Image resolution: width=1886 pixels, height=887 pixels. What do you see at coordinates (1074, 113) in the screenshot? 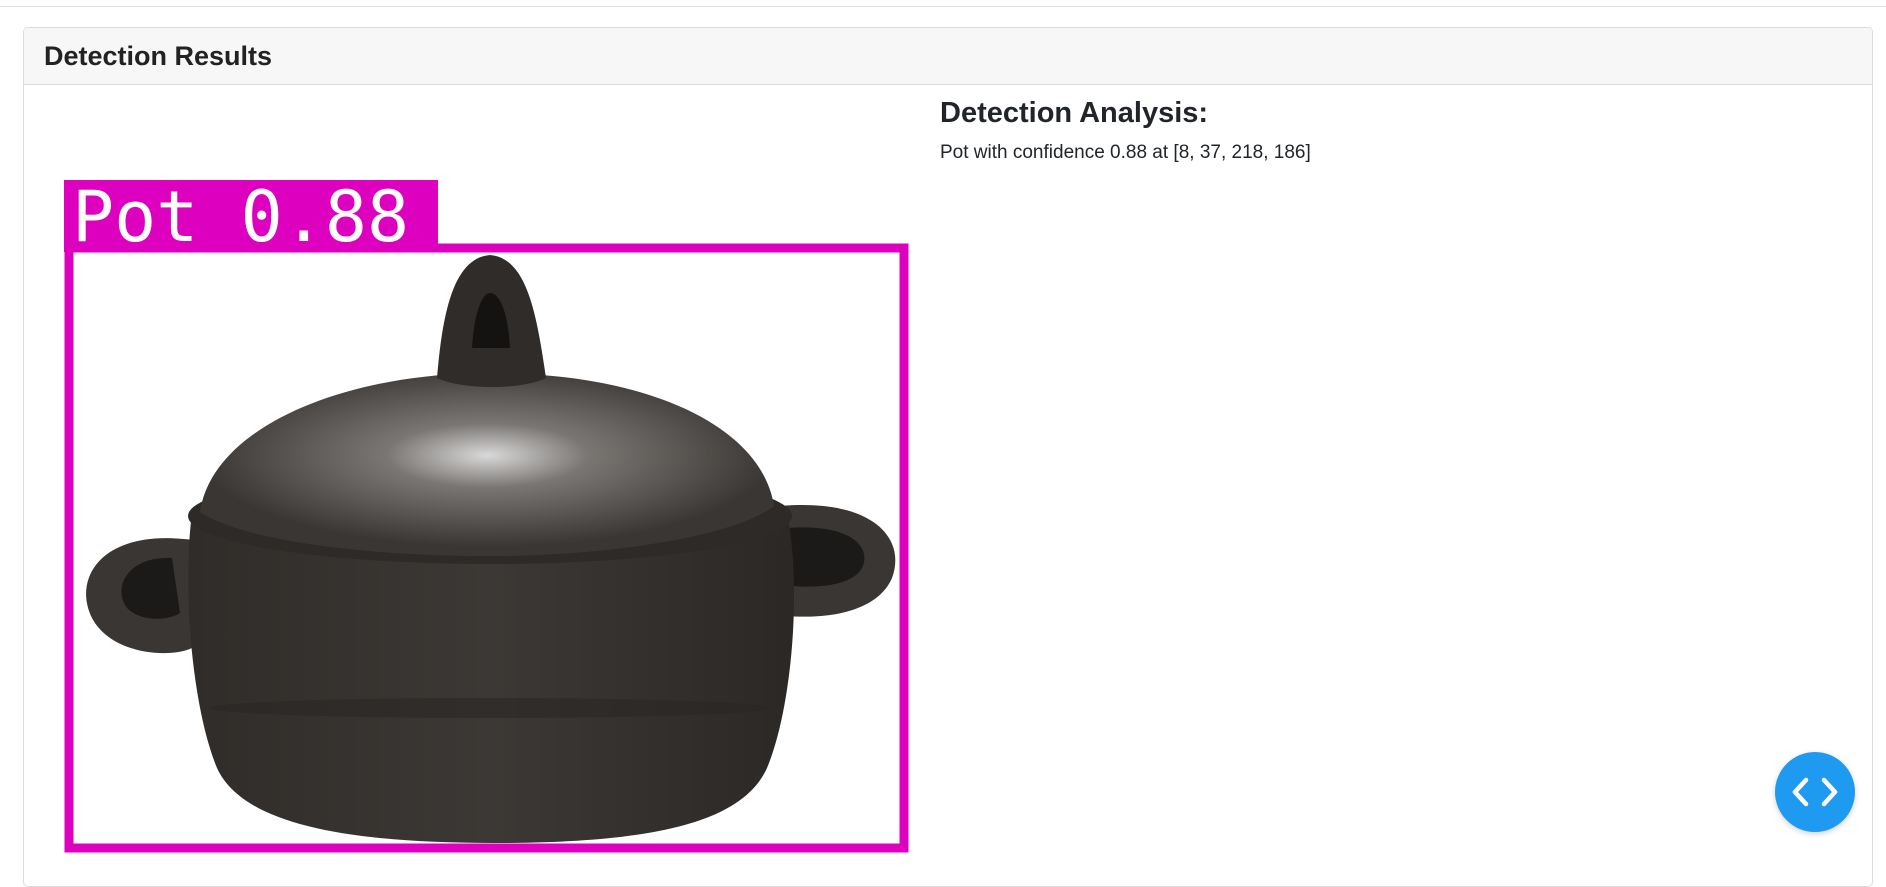
I see `analysis-heading: Detection Analysis:` at bounding box center [1074, 113].